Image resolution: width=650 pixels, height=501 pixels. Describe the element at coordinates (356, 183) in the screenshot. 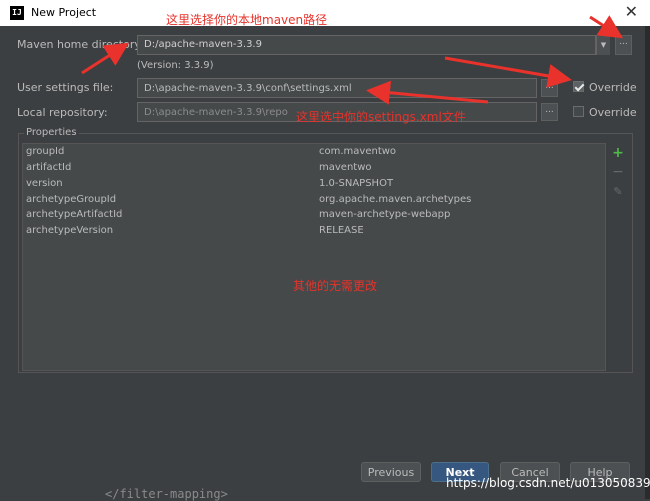

I see `property-value: 1.0-SNAPSHOT` at that location.